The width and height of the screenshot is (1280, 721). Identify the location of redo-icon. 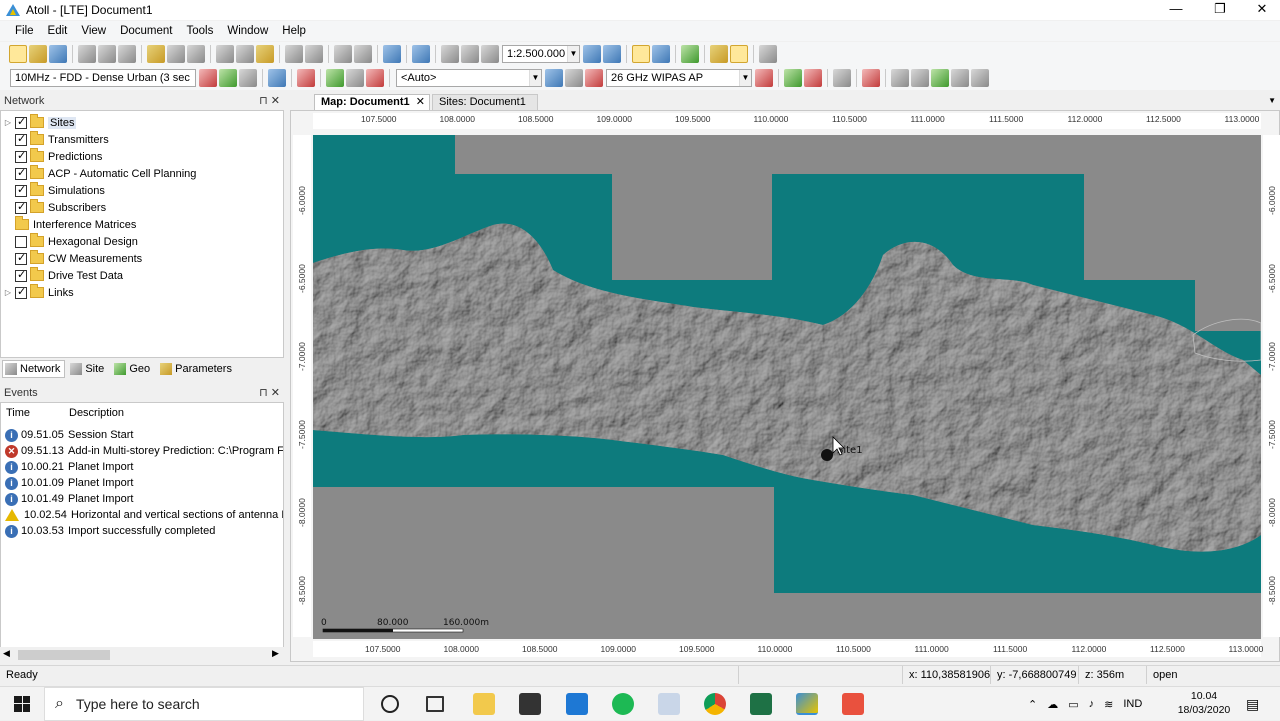
(314, 54).